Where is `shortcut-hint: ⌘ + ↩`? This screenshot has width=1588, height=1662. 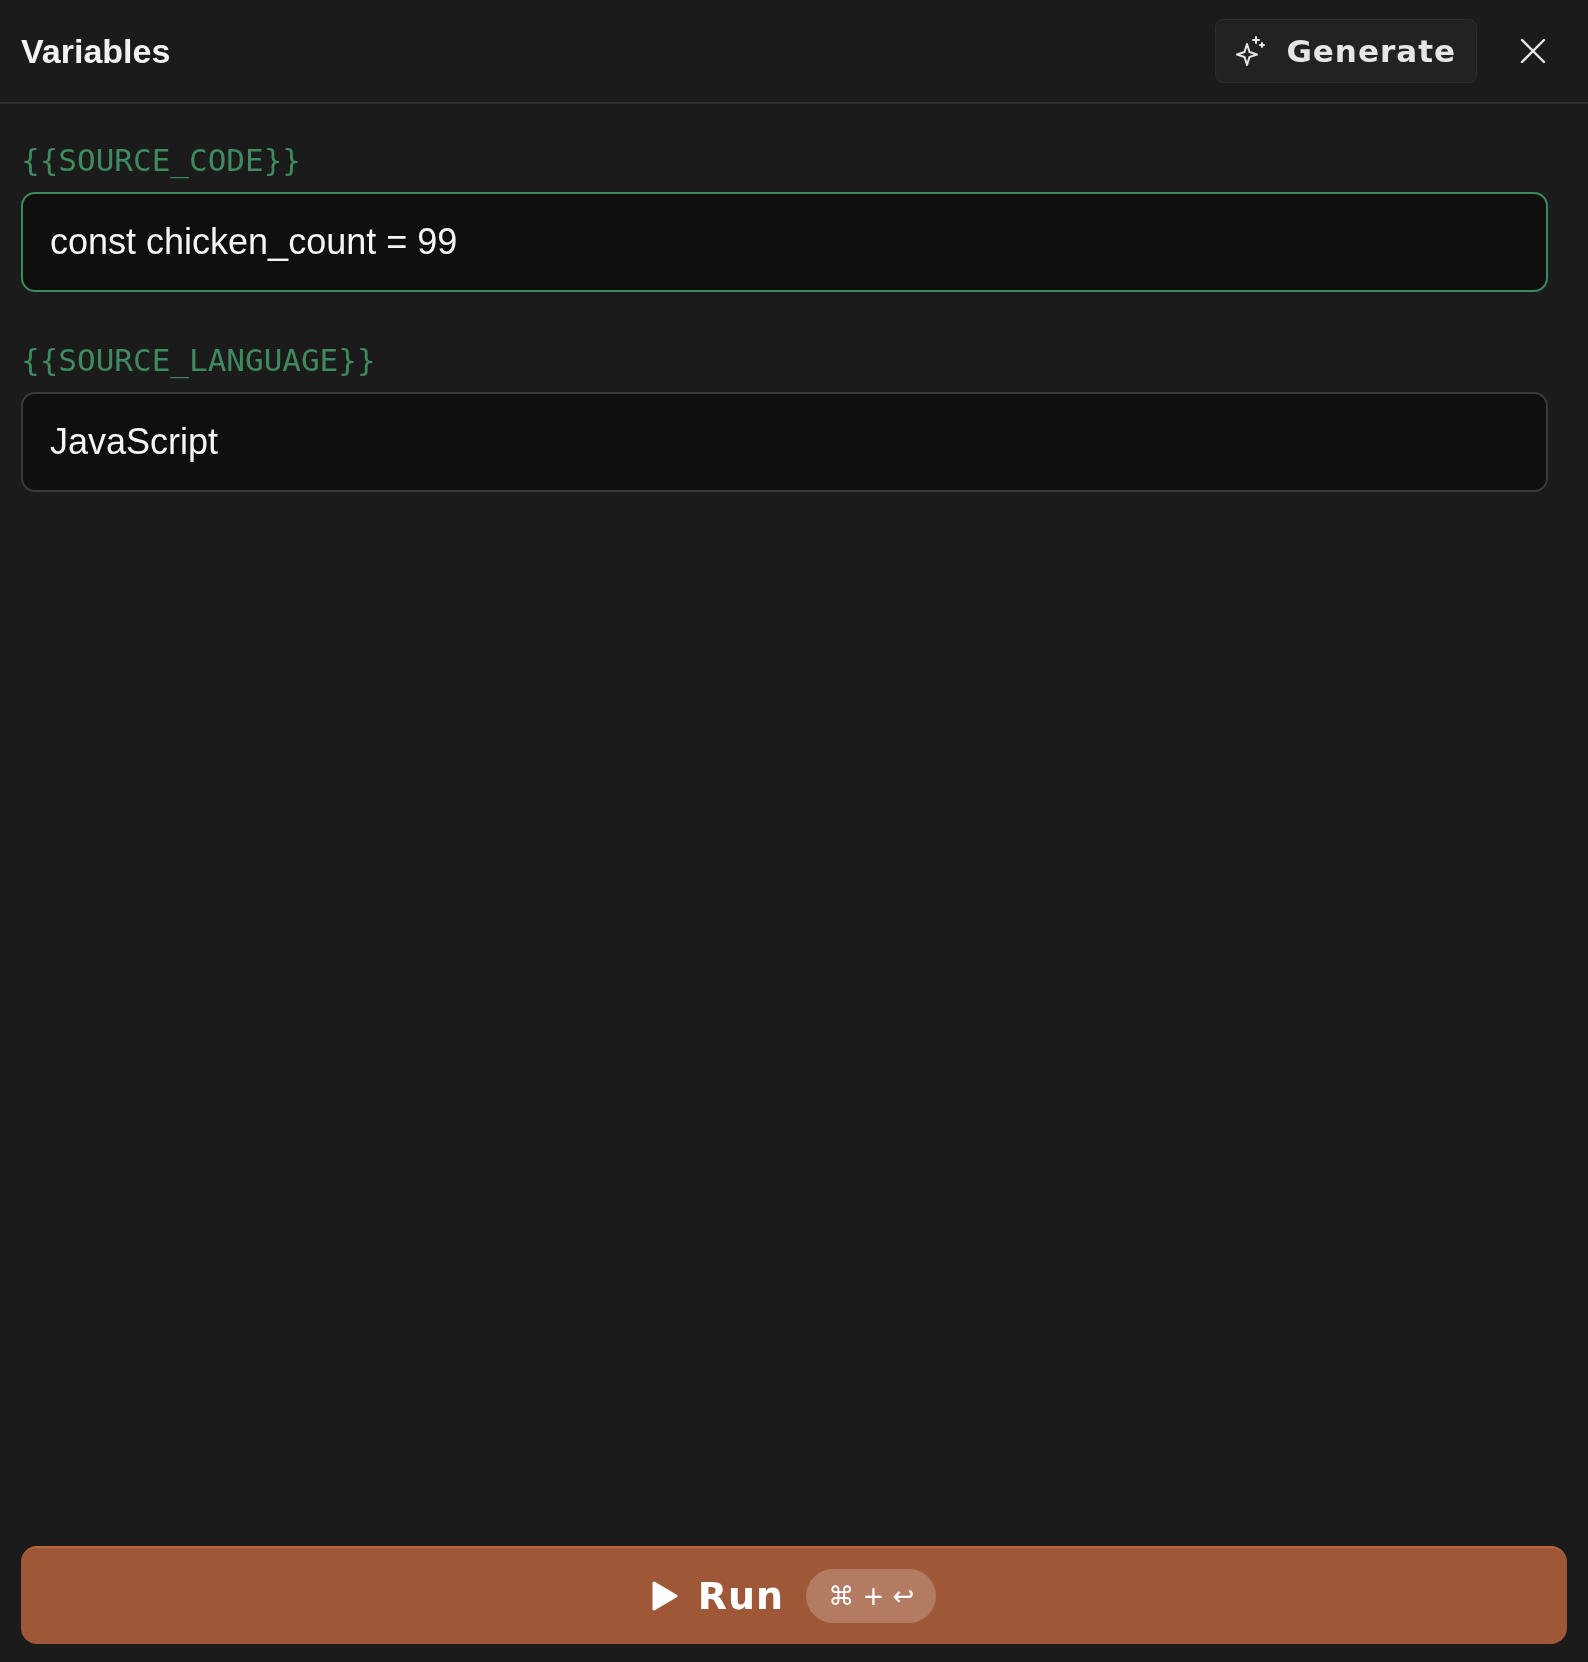
shortcut-hint: ⌘ + ↩ is located at coordinates (871, 1596).